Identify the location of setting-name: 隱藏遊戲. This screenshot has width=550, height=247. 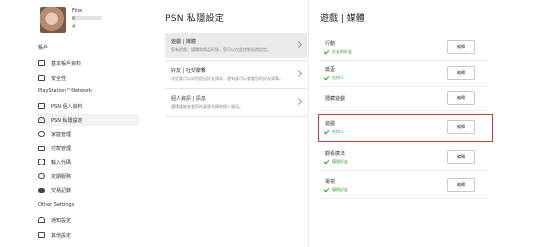
(335, 99).